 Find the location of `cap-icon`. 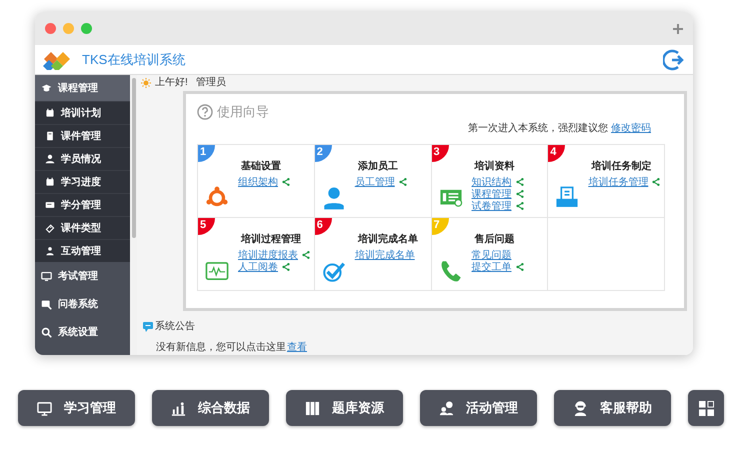

cap-icon is located at coordinates (46, 88).